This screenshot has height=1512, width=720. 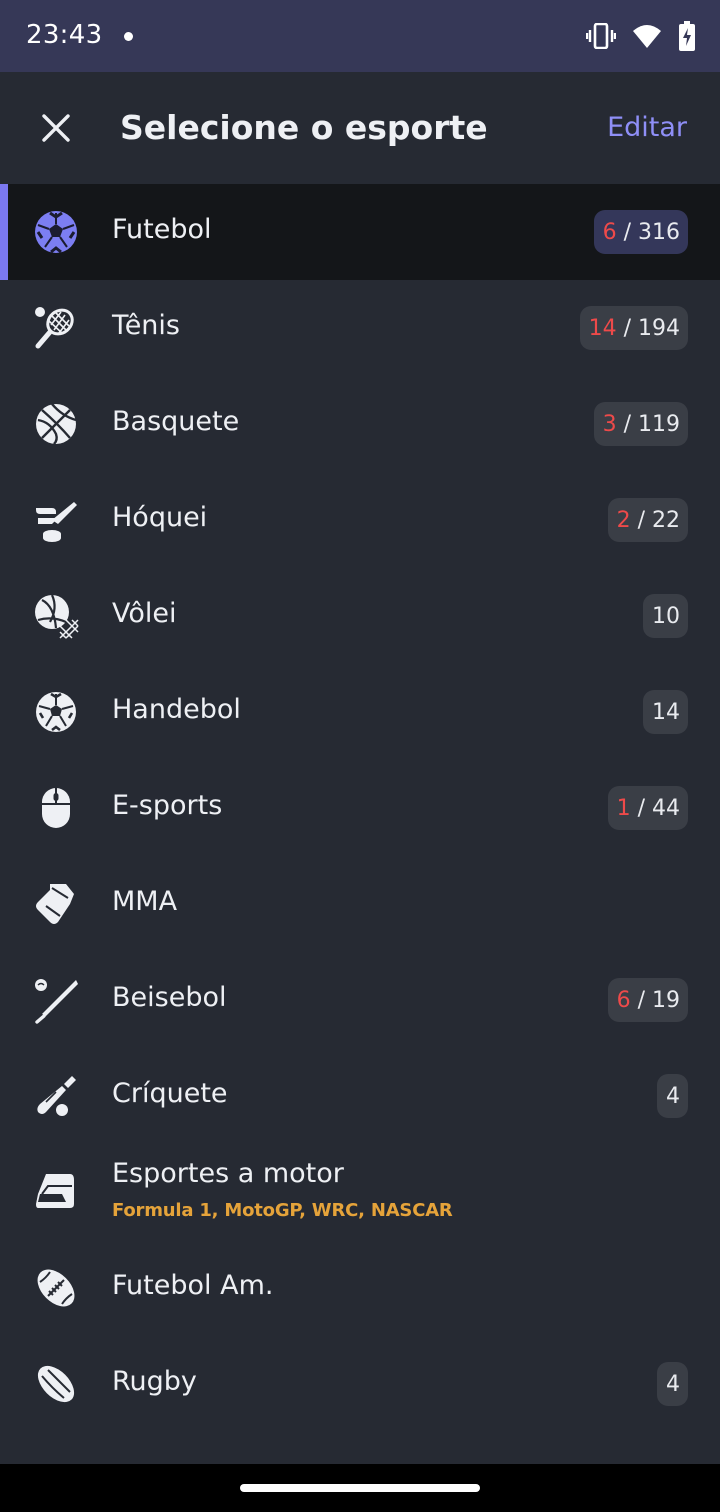 What do you see at coordinates (56, 424) in the screenshot?
I see `basketball-icon` at bounding box center [56, 424].